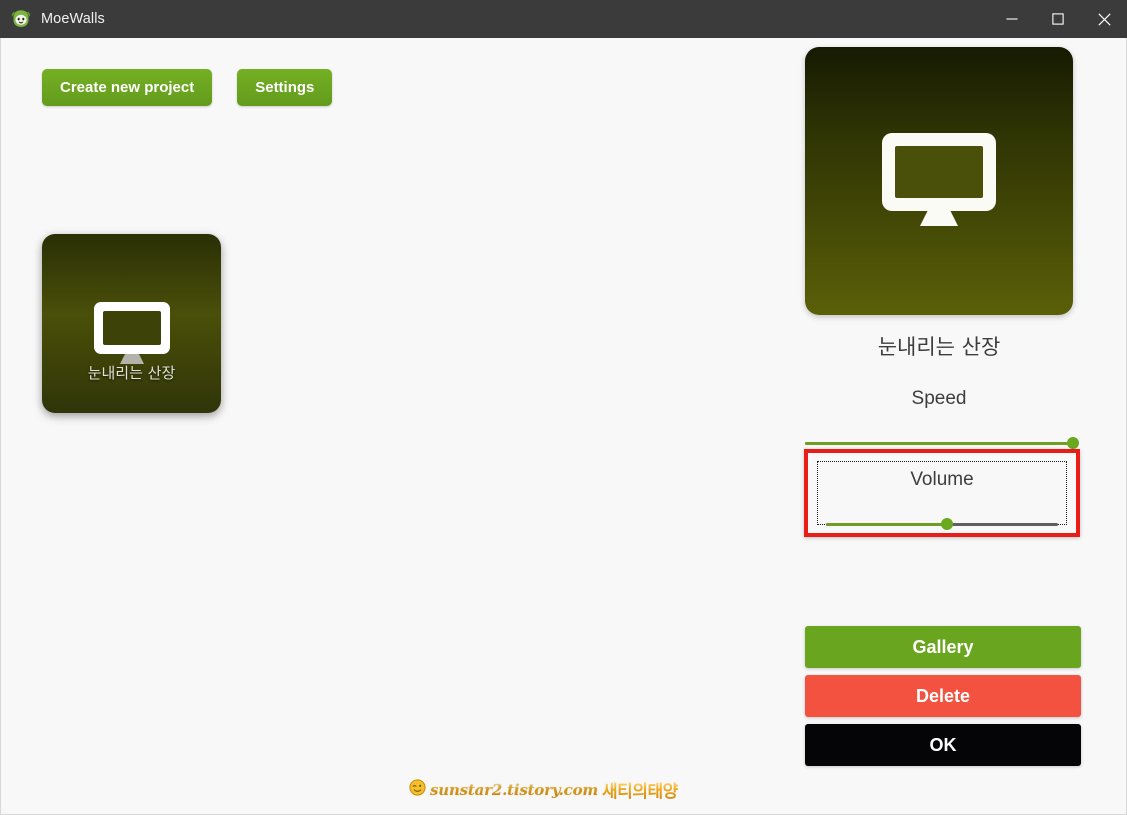  I want to click on maximize-button, so click(1058, 19).